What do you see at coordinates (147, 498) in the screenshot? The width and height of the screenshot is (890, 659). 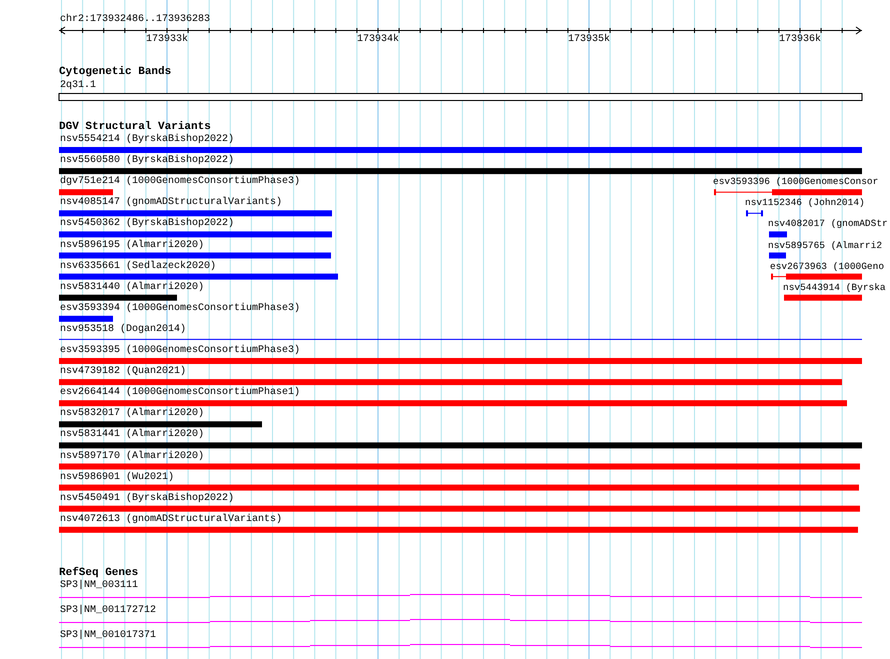 I see `variant-label: nsv5450491 (ByrskaBishop2022)` at bounding box center [147, 498].